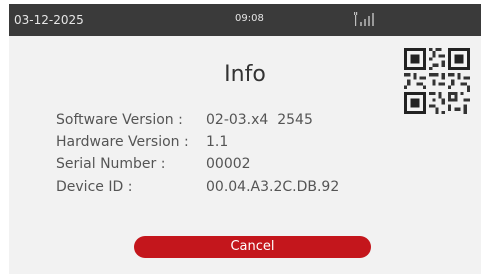 Image resolution: width=489 pixels, height=276 pixels. Describe the element at coordinates (437, 81) in the screenshot. I see `qr-code-icon` at that location.